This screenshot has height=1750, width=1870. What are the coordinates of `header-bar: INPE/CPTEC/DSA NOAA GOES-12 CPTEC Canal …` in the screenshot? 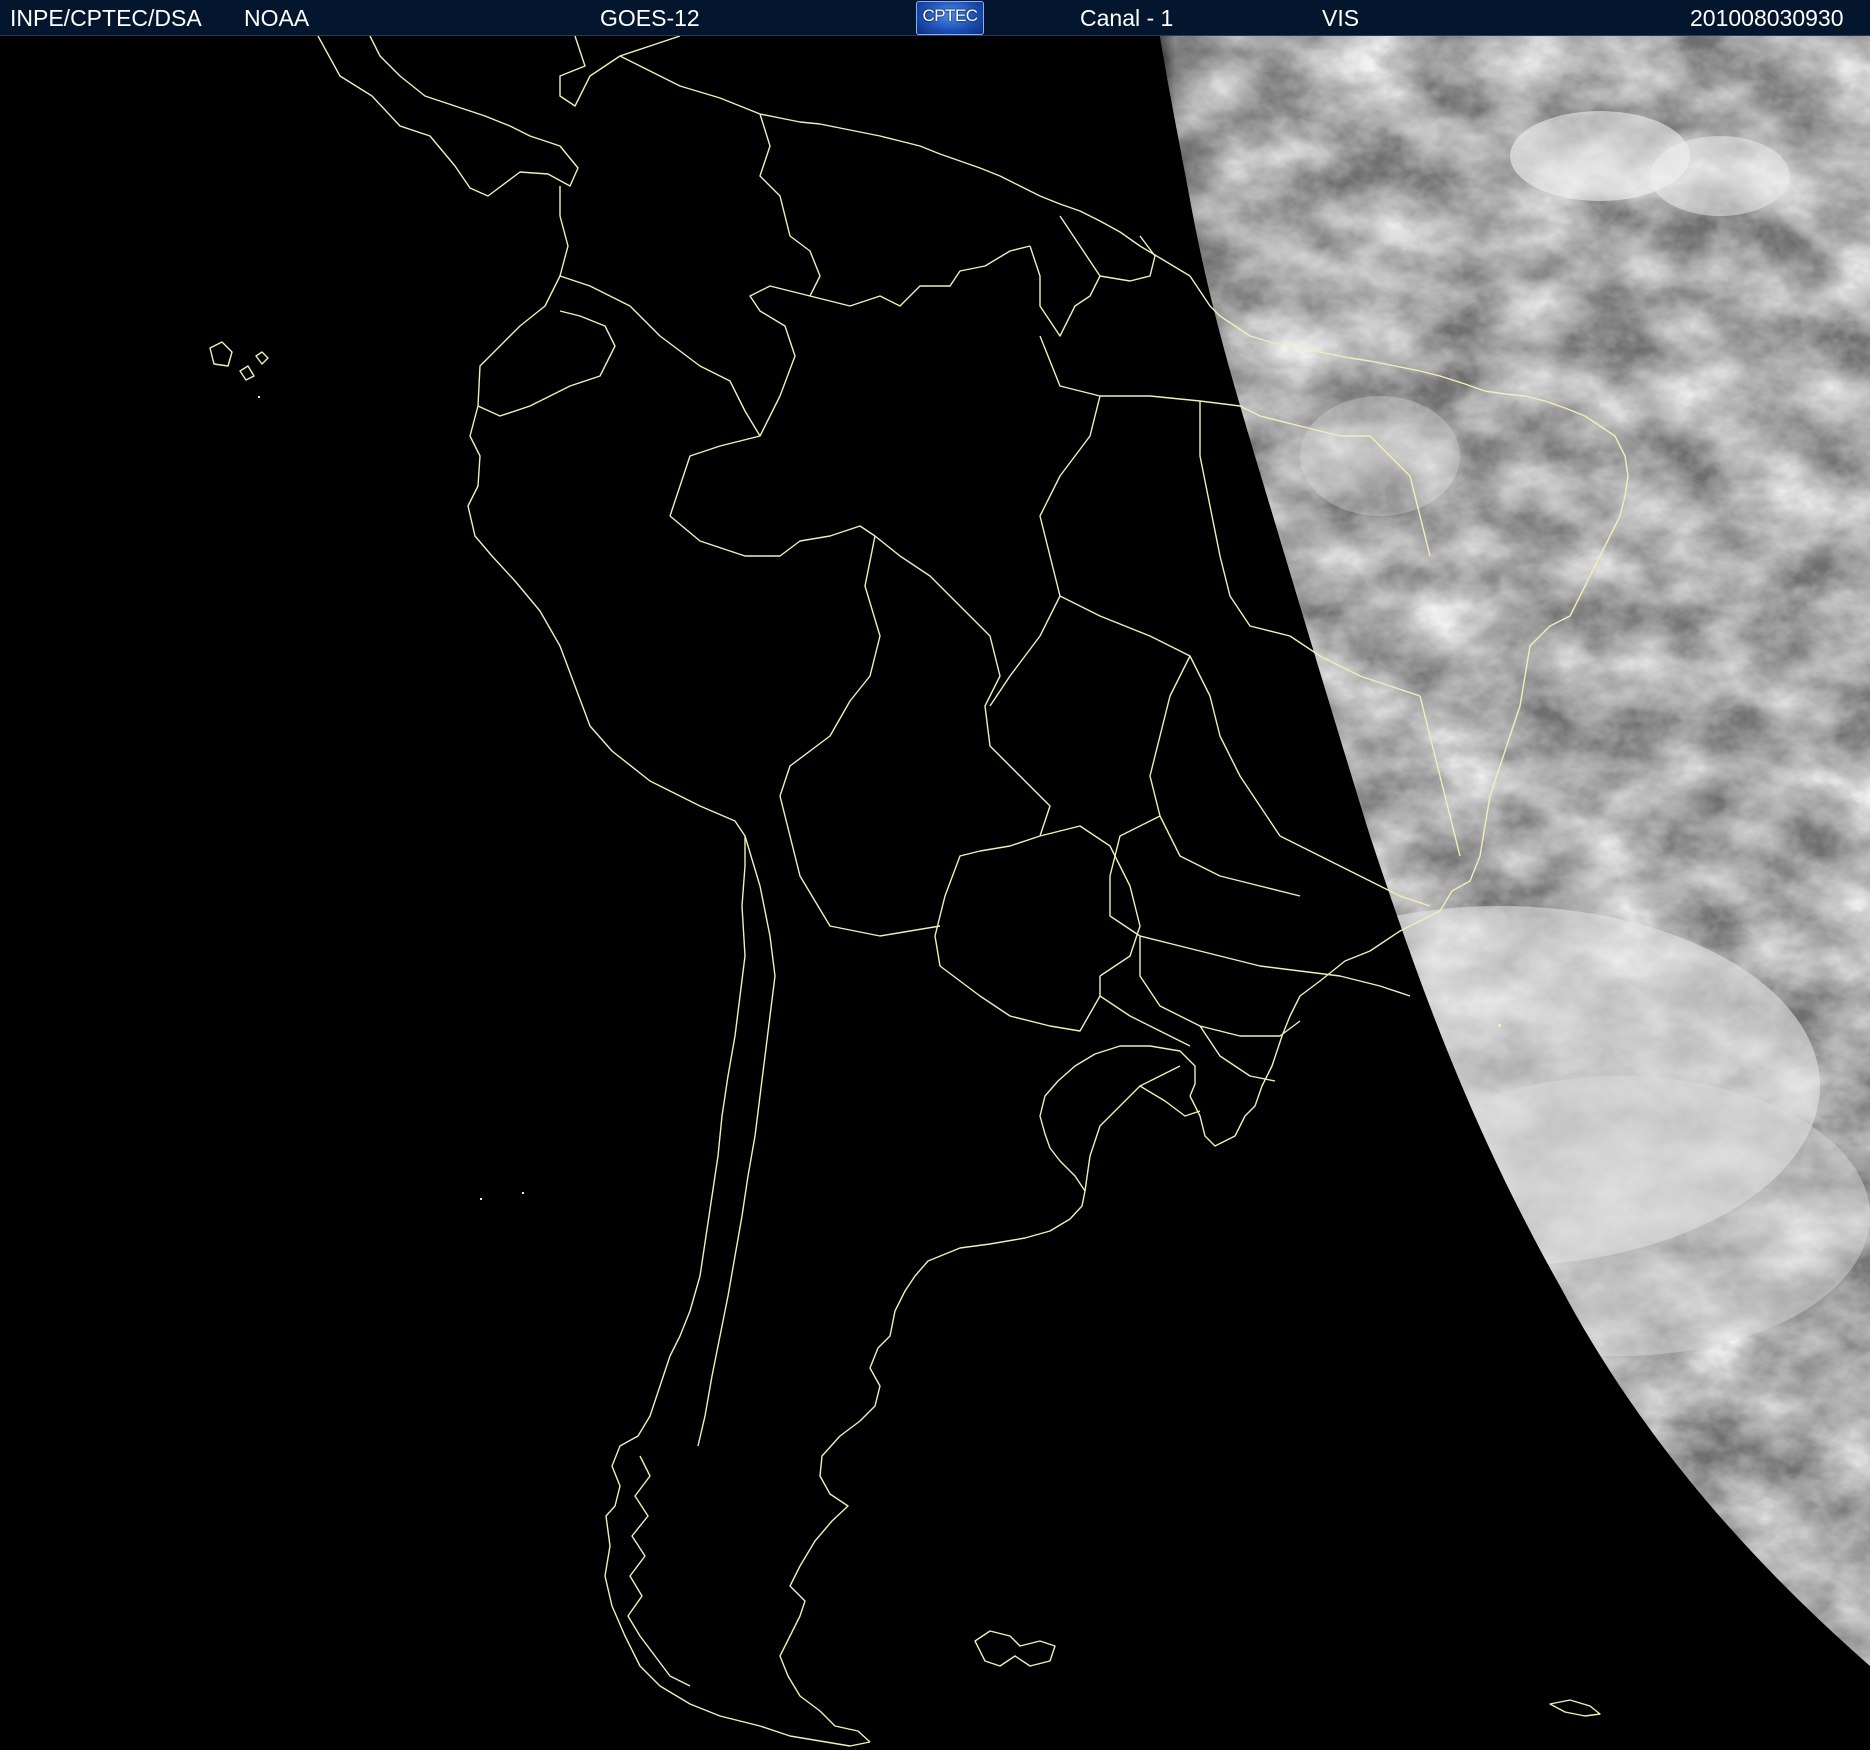 It's located at (935, 18).